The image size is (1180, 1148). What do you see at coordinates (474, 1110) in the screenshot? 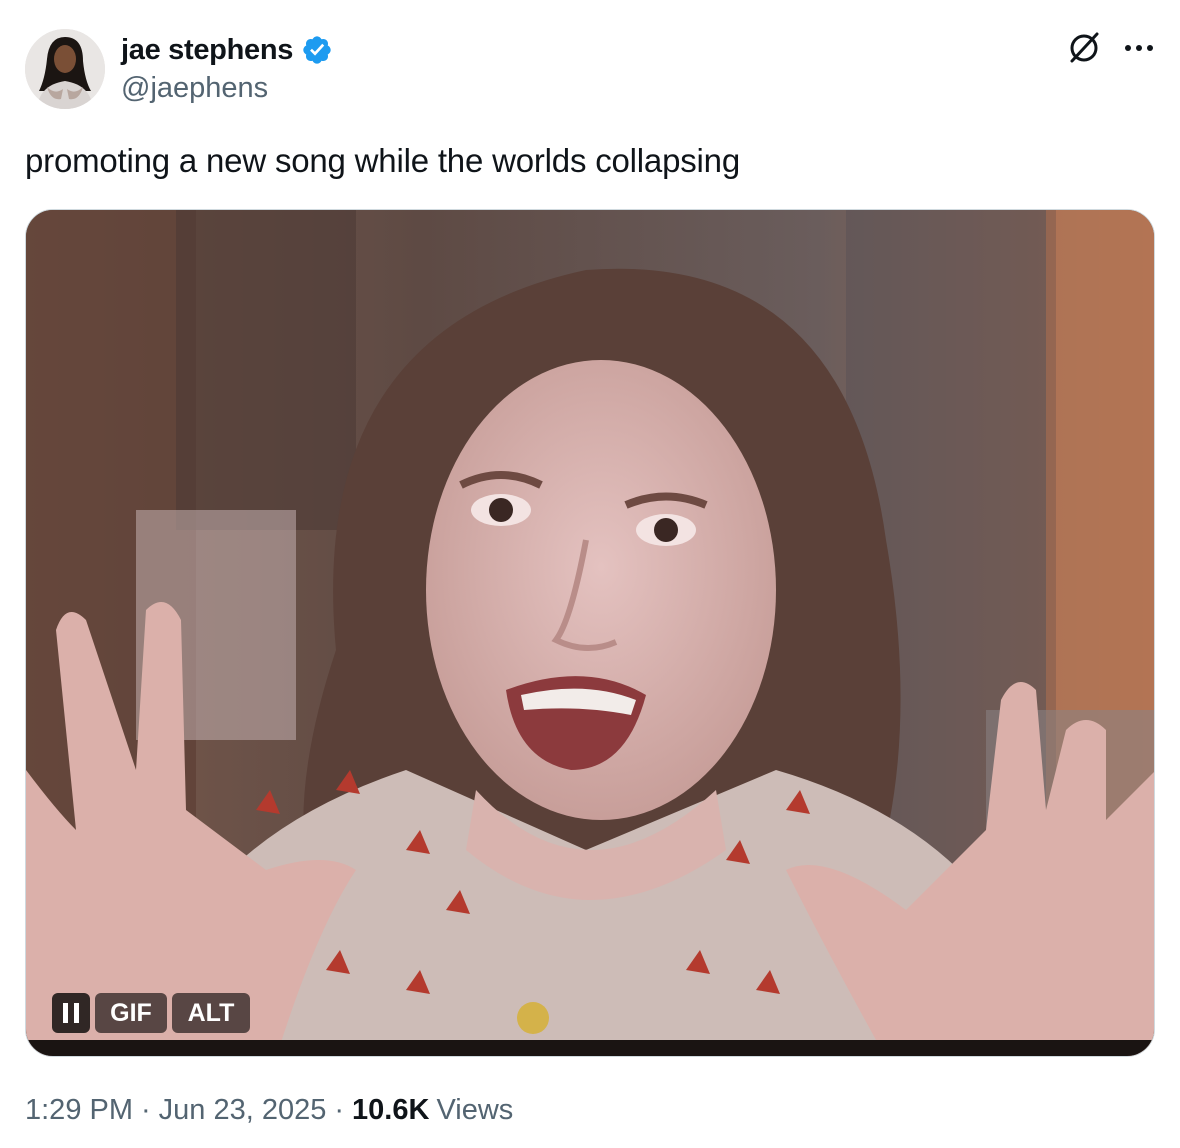
I see `views-label: Views` at bounding box center [474, 1110].